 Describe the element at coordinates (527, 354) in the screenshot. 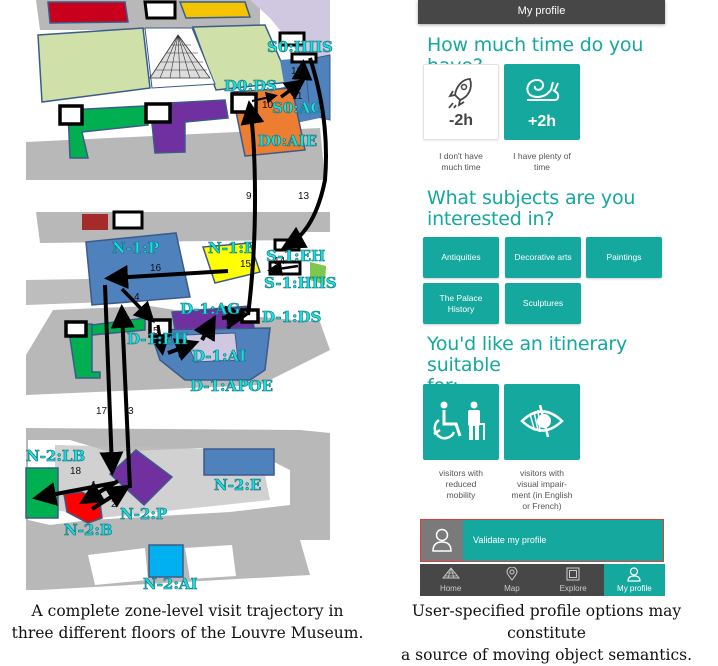

I see `title-line: You'd like an itinerary suitable` at that location.